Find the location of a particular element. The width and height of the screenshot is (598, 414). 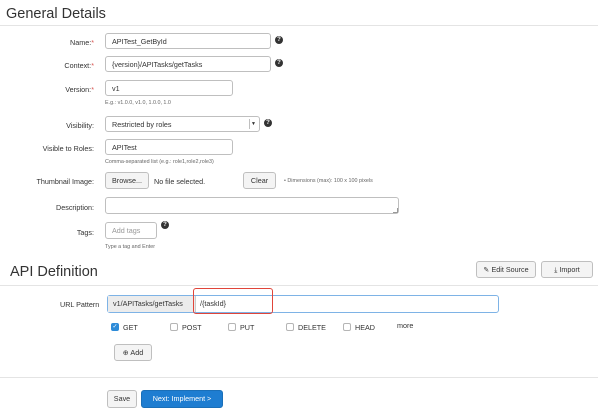

visibility-label: Visibility: is located at coordinates (80, 125).